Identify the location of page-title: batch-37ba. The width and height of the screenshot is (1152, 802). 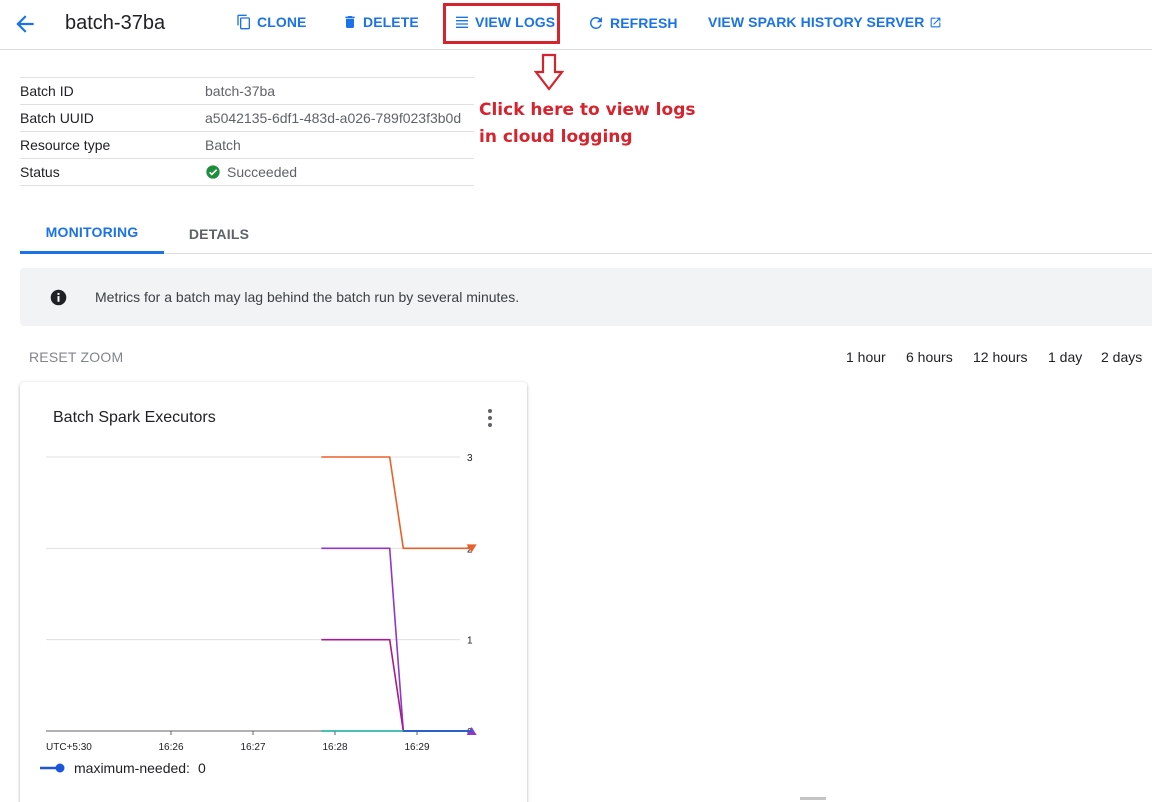
(115, 23).